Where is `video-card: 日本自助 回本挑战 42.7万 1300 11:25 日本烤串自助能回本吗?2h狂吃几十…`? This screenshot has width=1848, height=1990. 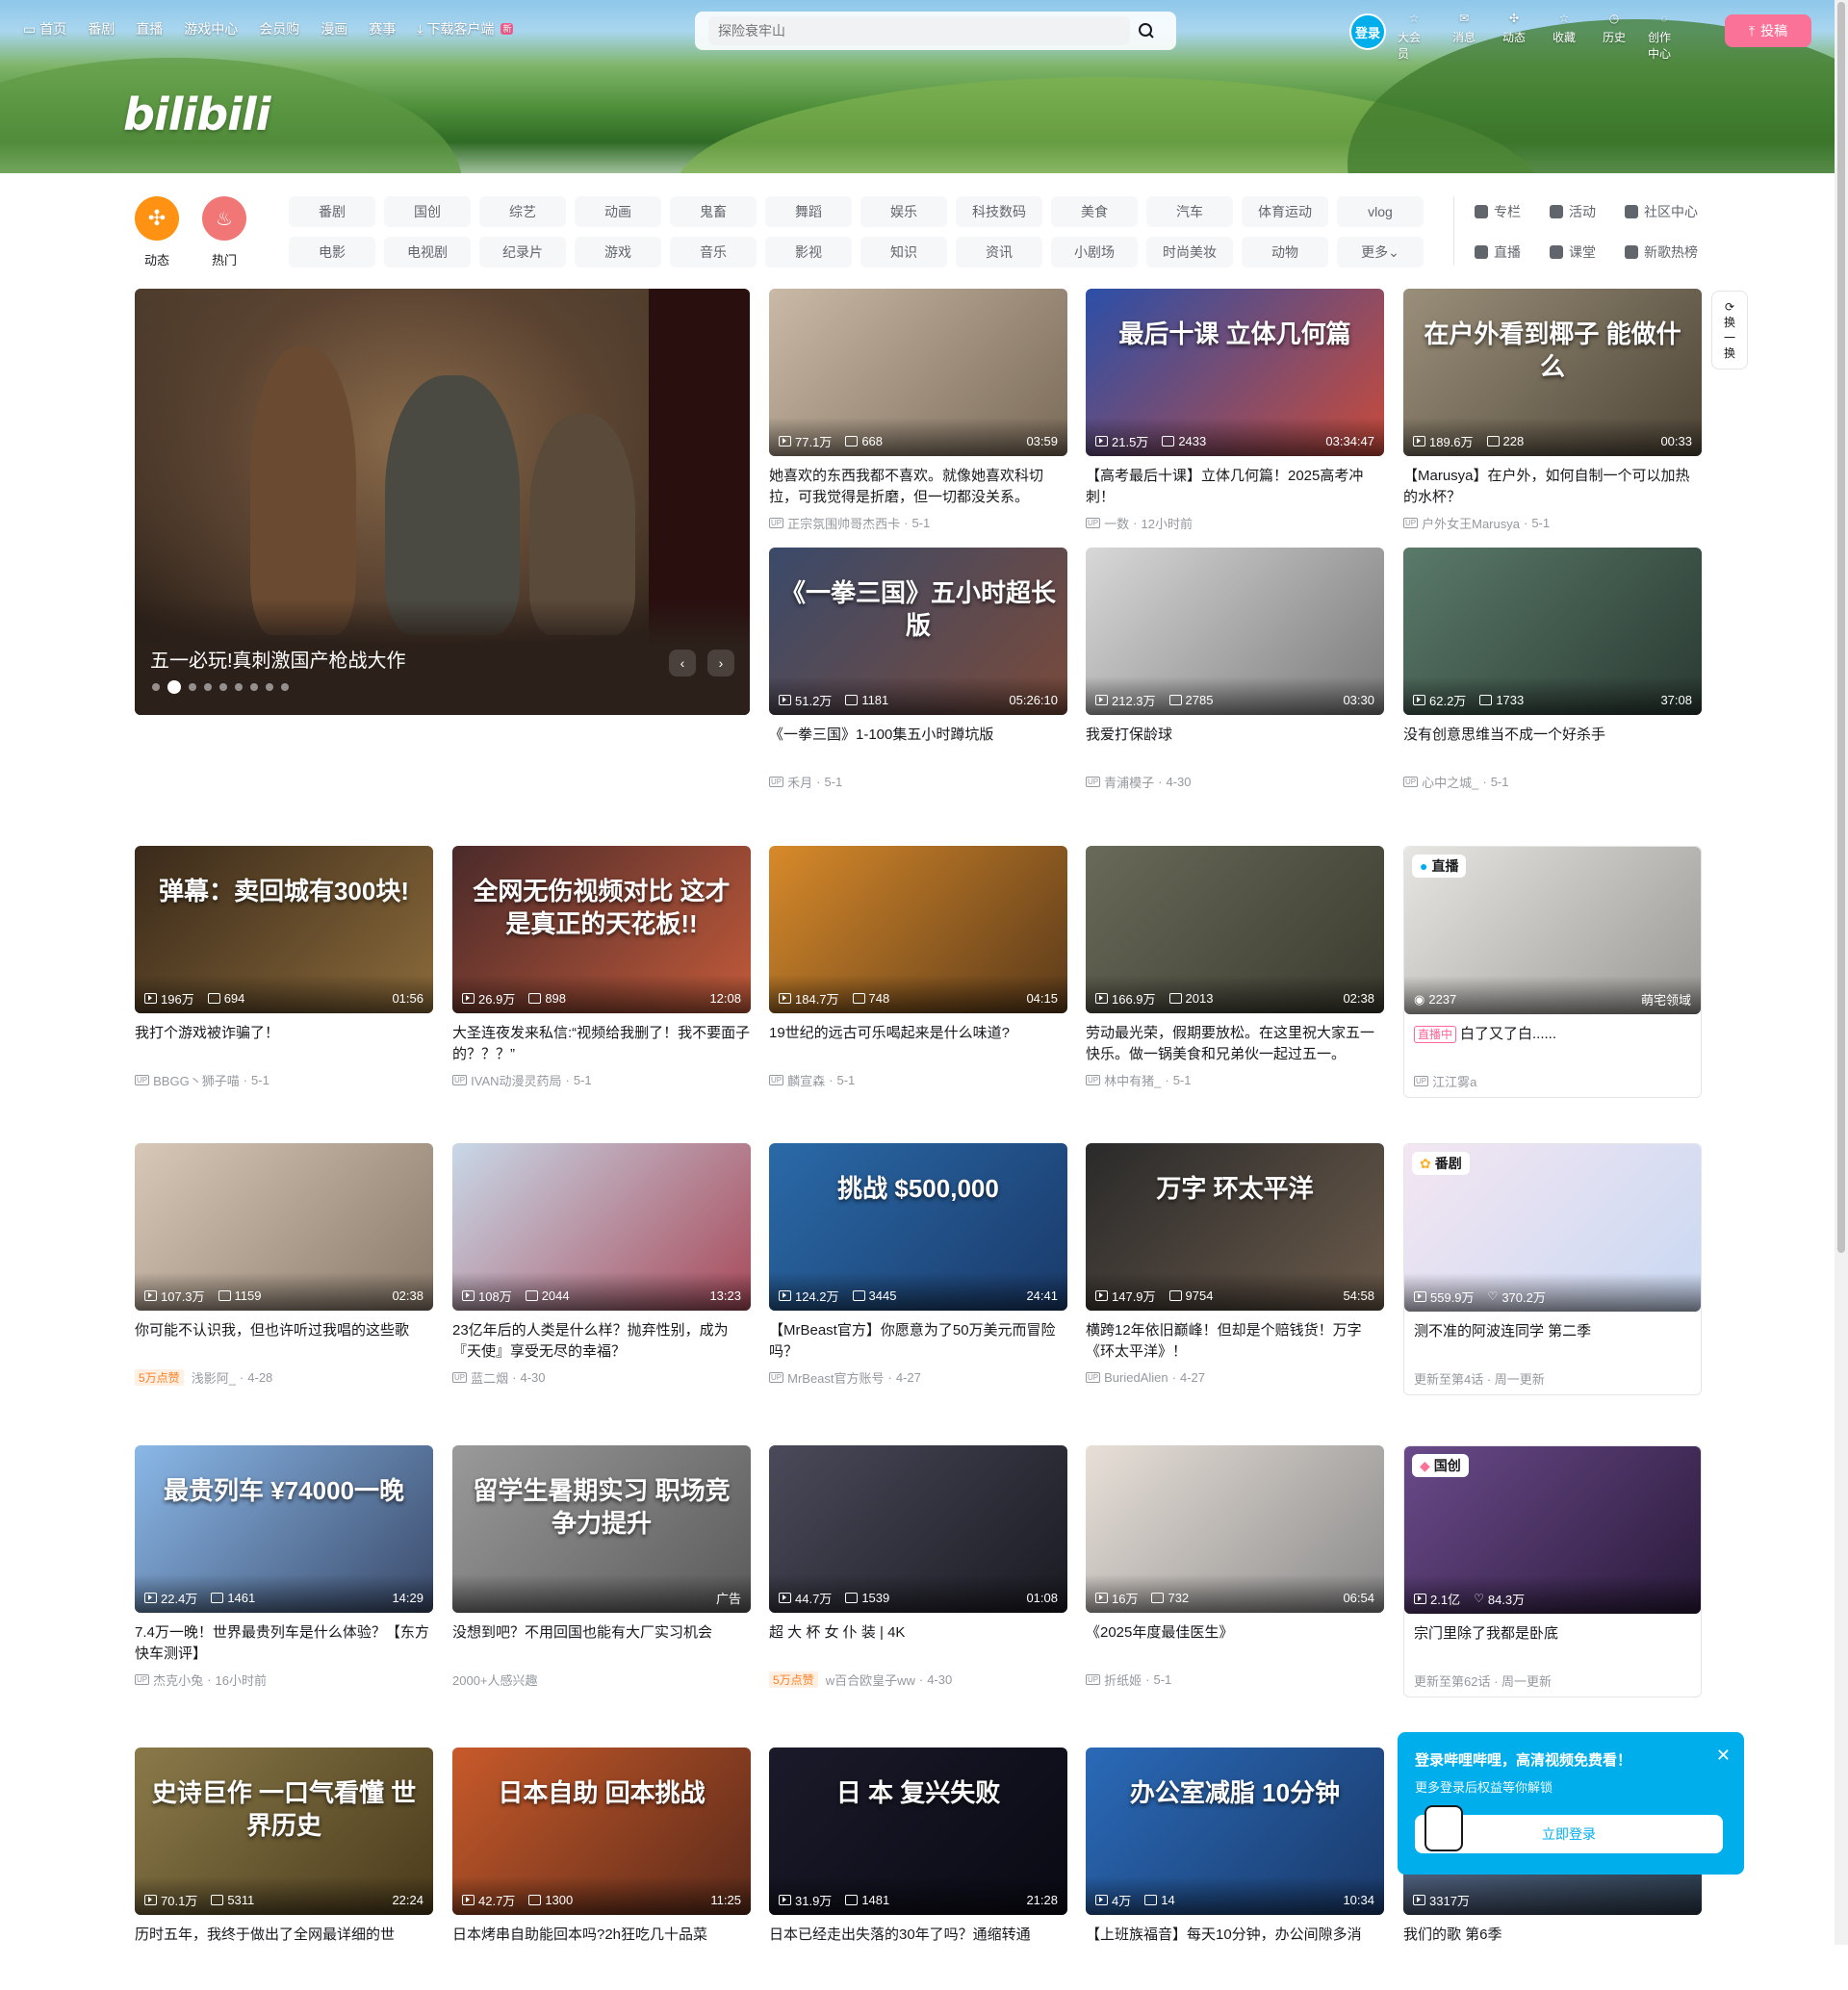 video-card: 日本自助 回本挑战 42.7万 1300 11:25 日本烤串自助能回本吗?2h狂吃几十… is located at coordinates (601, 1869).